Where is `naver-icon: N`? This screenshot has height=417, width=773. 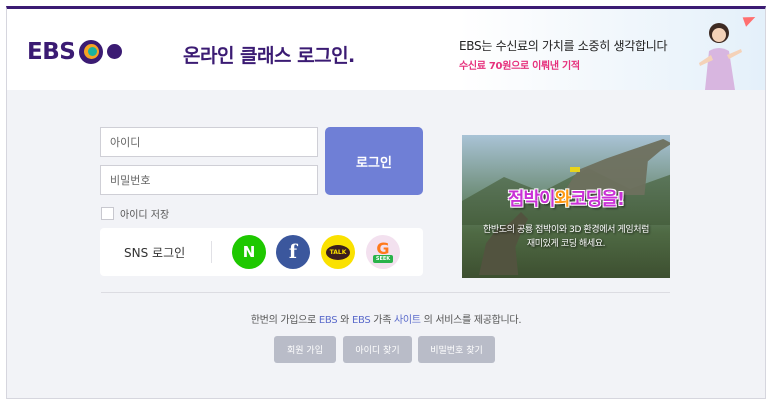
naver-icon: N is located at coordinates (249, 252).